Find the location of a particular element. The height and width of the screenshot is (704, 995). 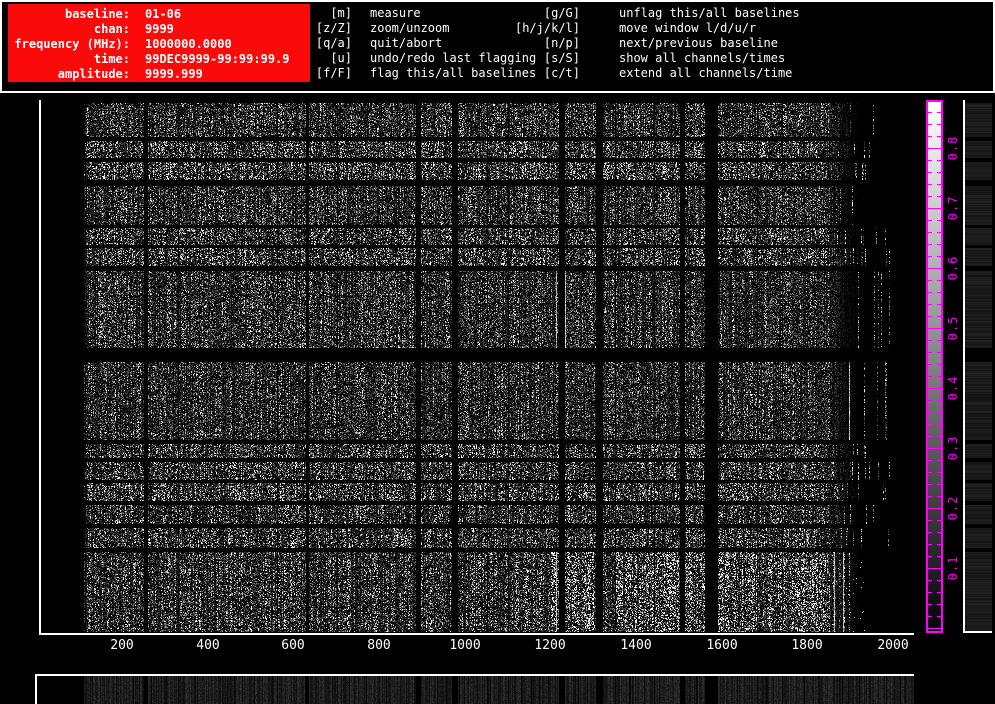

shortcut-quit: [q/a] quit/abort is located at coordinates (424, 43).